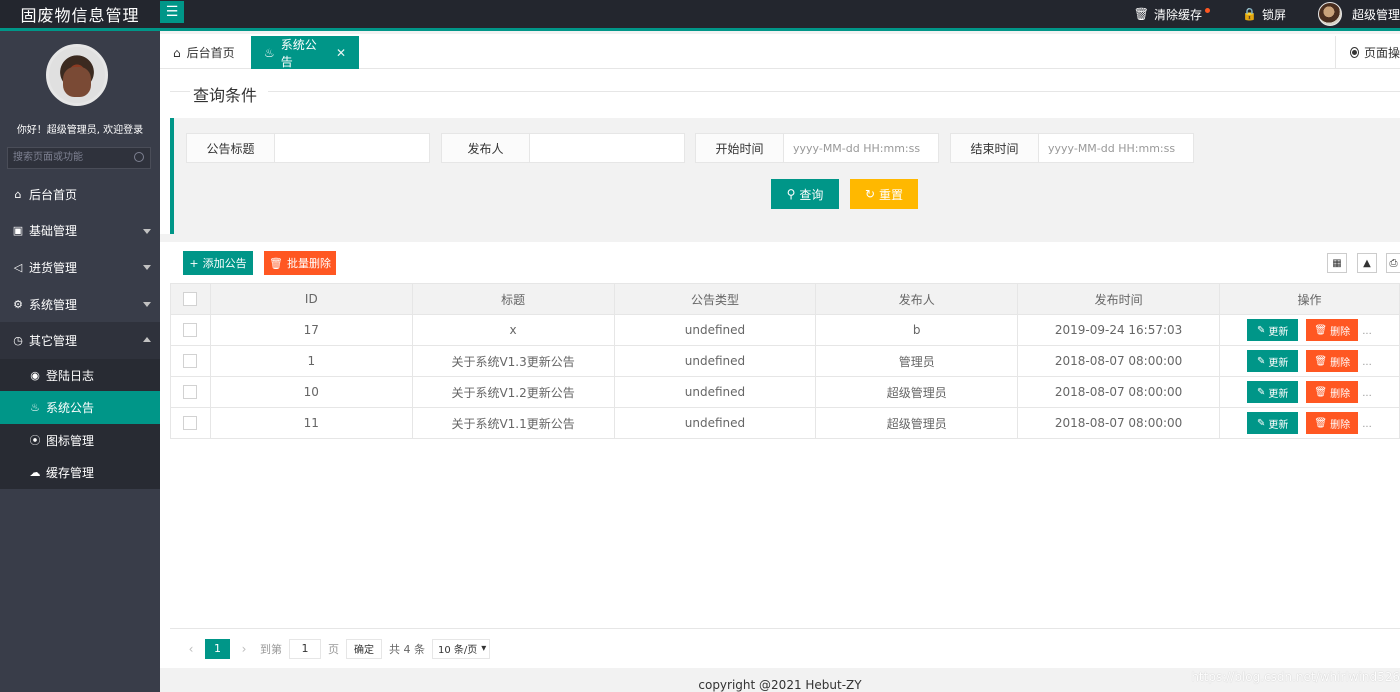 The height and width of the screenshot is (692, 1400). I want to click on select-all-cell, so click(190, 299).